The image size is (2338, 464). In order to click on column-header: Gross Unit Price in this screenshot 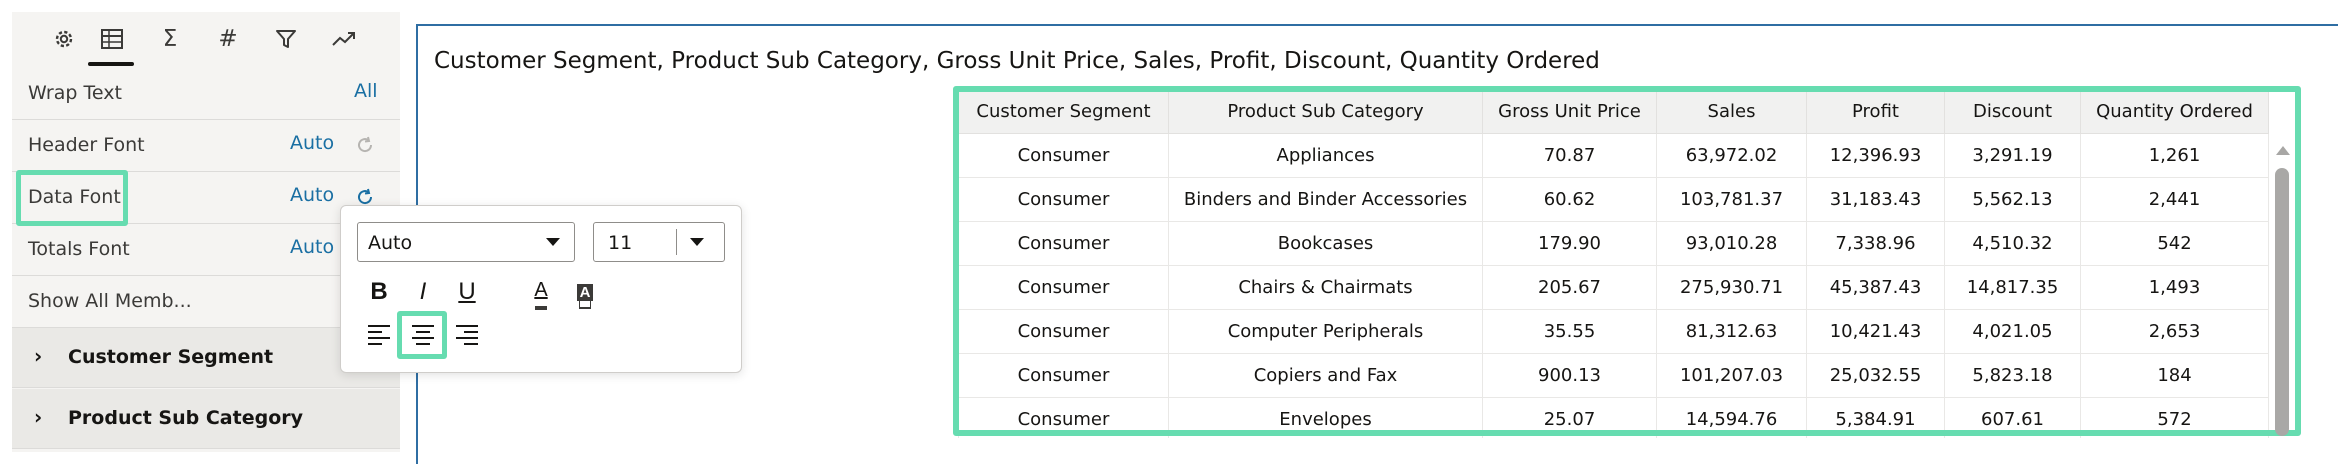, I will do `click(1569, 111)`.